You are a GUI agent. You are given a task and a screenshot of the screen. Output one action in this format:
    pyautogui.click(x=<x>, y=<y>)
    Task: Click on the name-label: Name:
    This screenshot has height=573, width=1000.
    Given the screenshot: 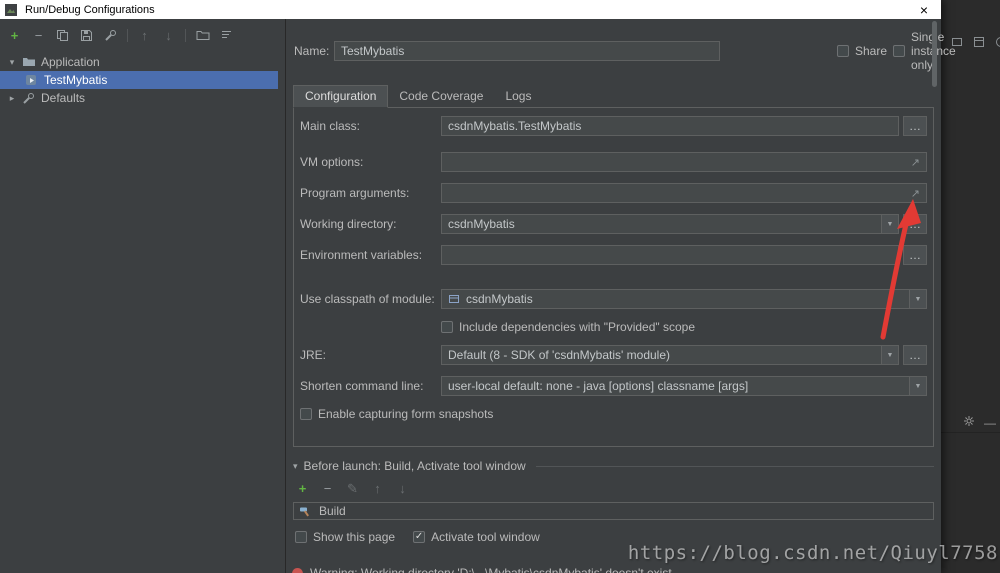 What is the action you would take?
    pyautogui.click(x=312, y=51)
    